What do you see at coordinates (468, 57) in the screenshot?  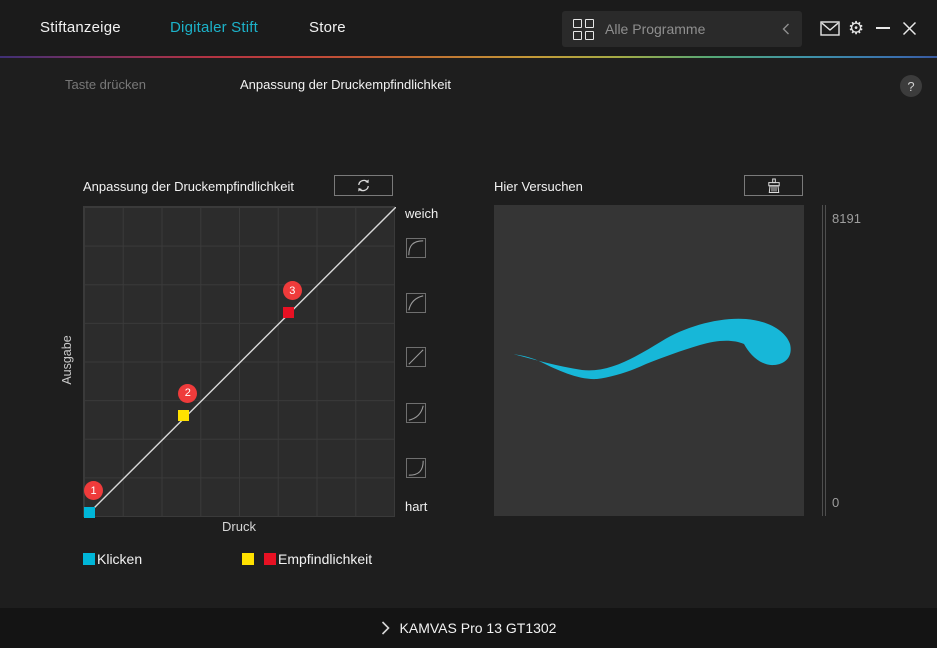 I see `header-gradient-divider` at bounding box center [468, 57].